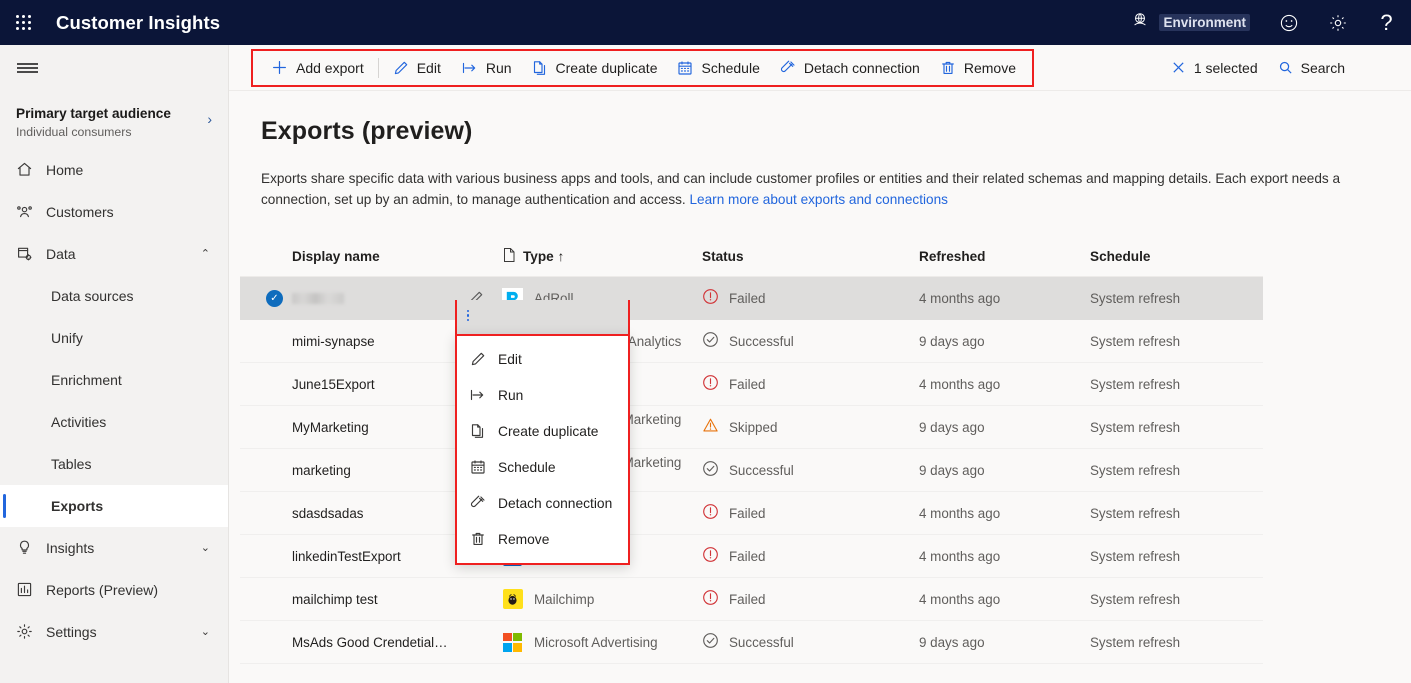  Describe the element at coordinates (138, 22) in the screenshot. I see `app-title: Customer Insights` at that location.